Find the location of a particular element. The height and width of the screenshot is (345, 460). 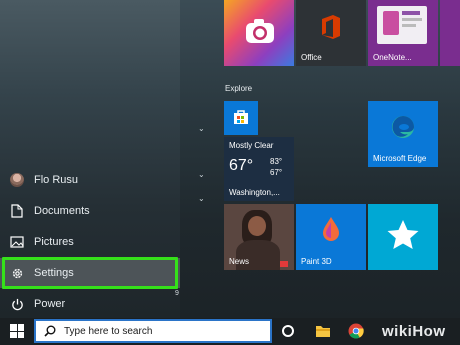

camera-tile is located at coordinates (259, 33).